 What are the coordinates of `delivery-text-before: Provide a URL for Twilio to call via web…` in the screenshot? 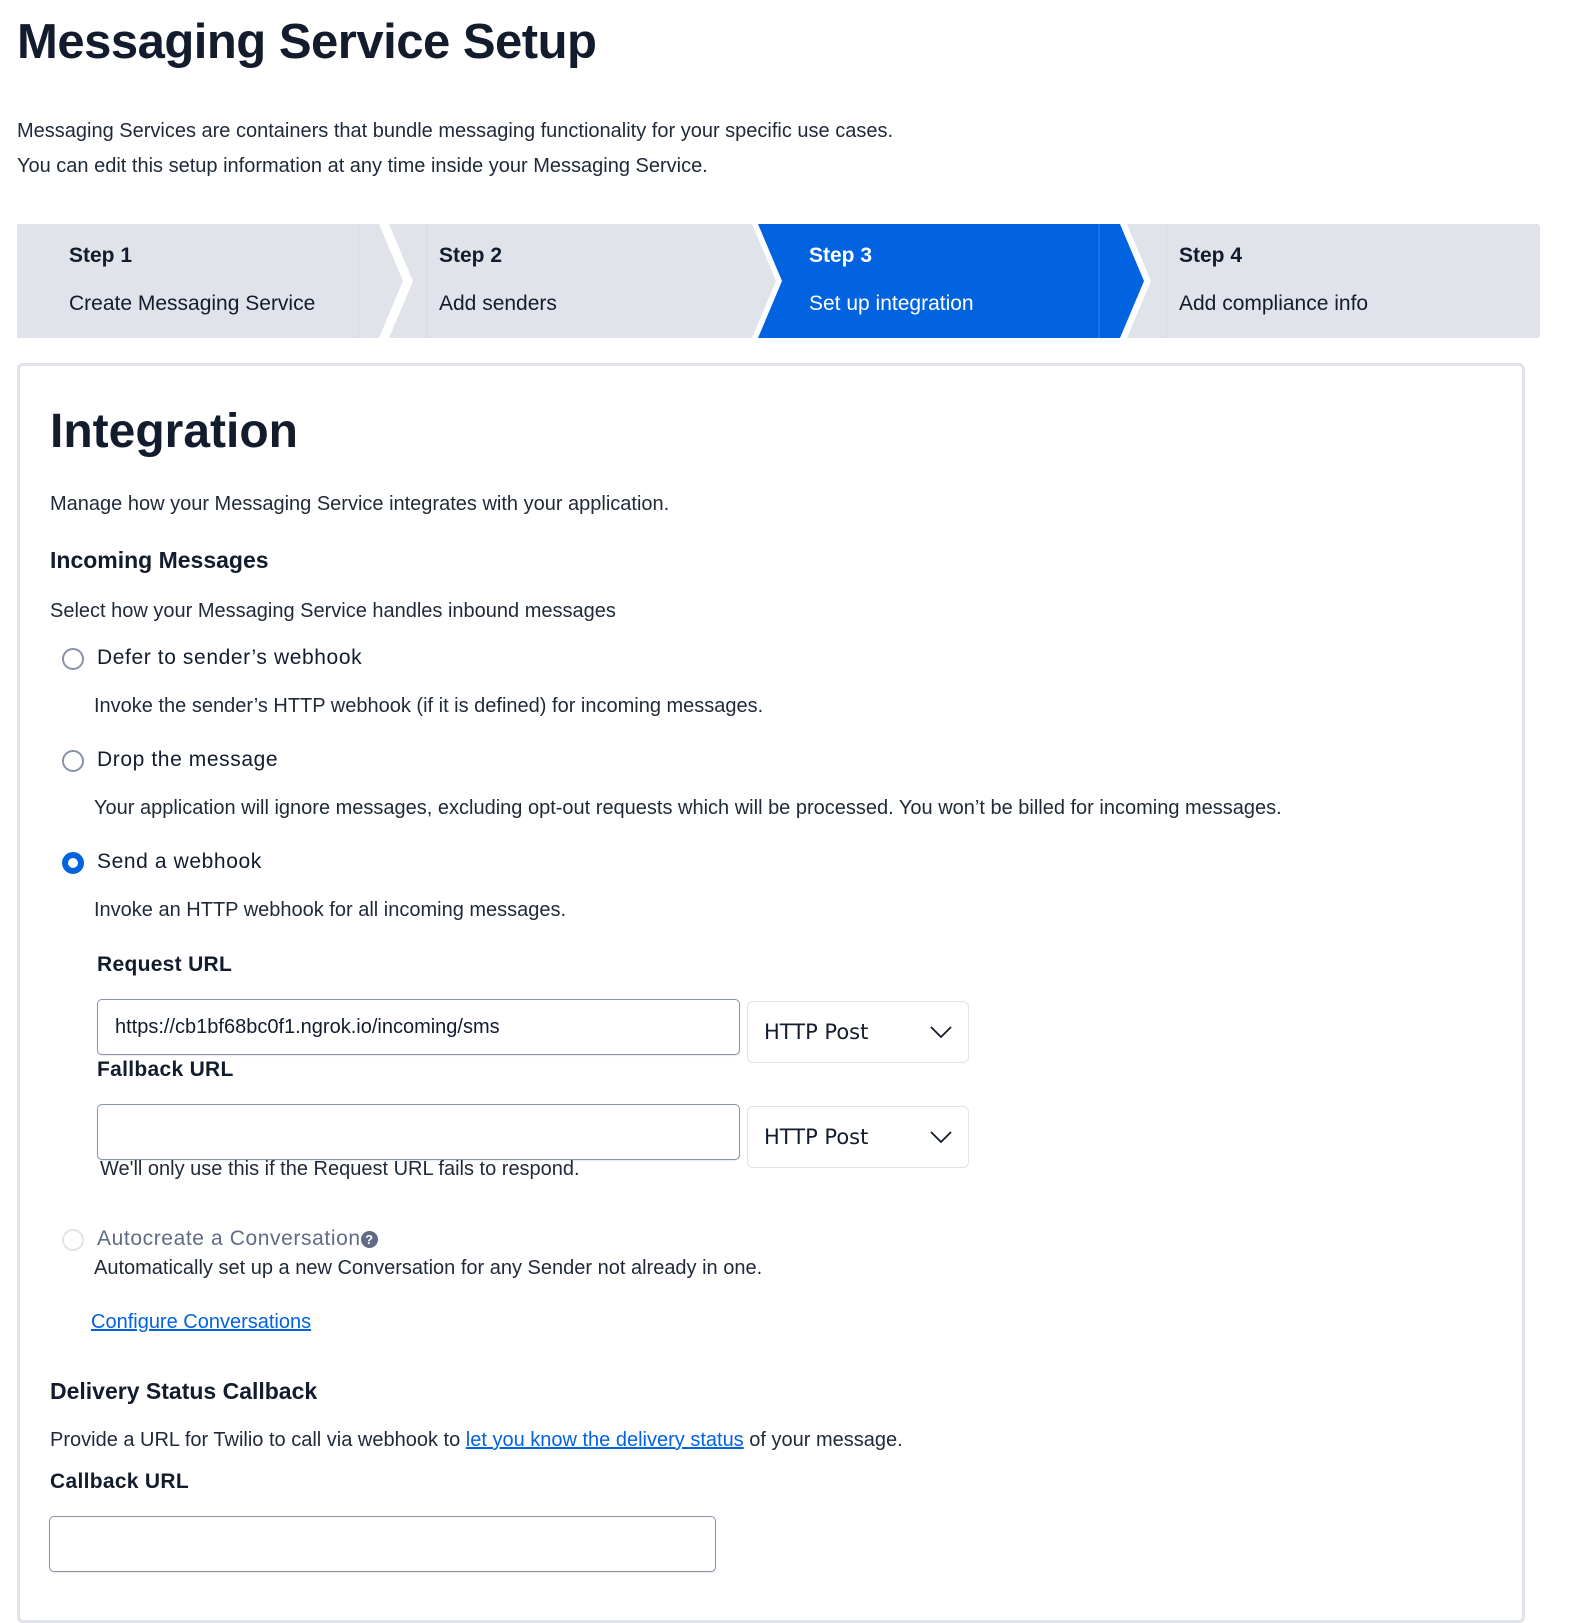 It's located at (258, 1440).